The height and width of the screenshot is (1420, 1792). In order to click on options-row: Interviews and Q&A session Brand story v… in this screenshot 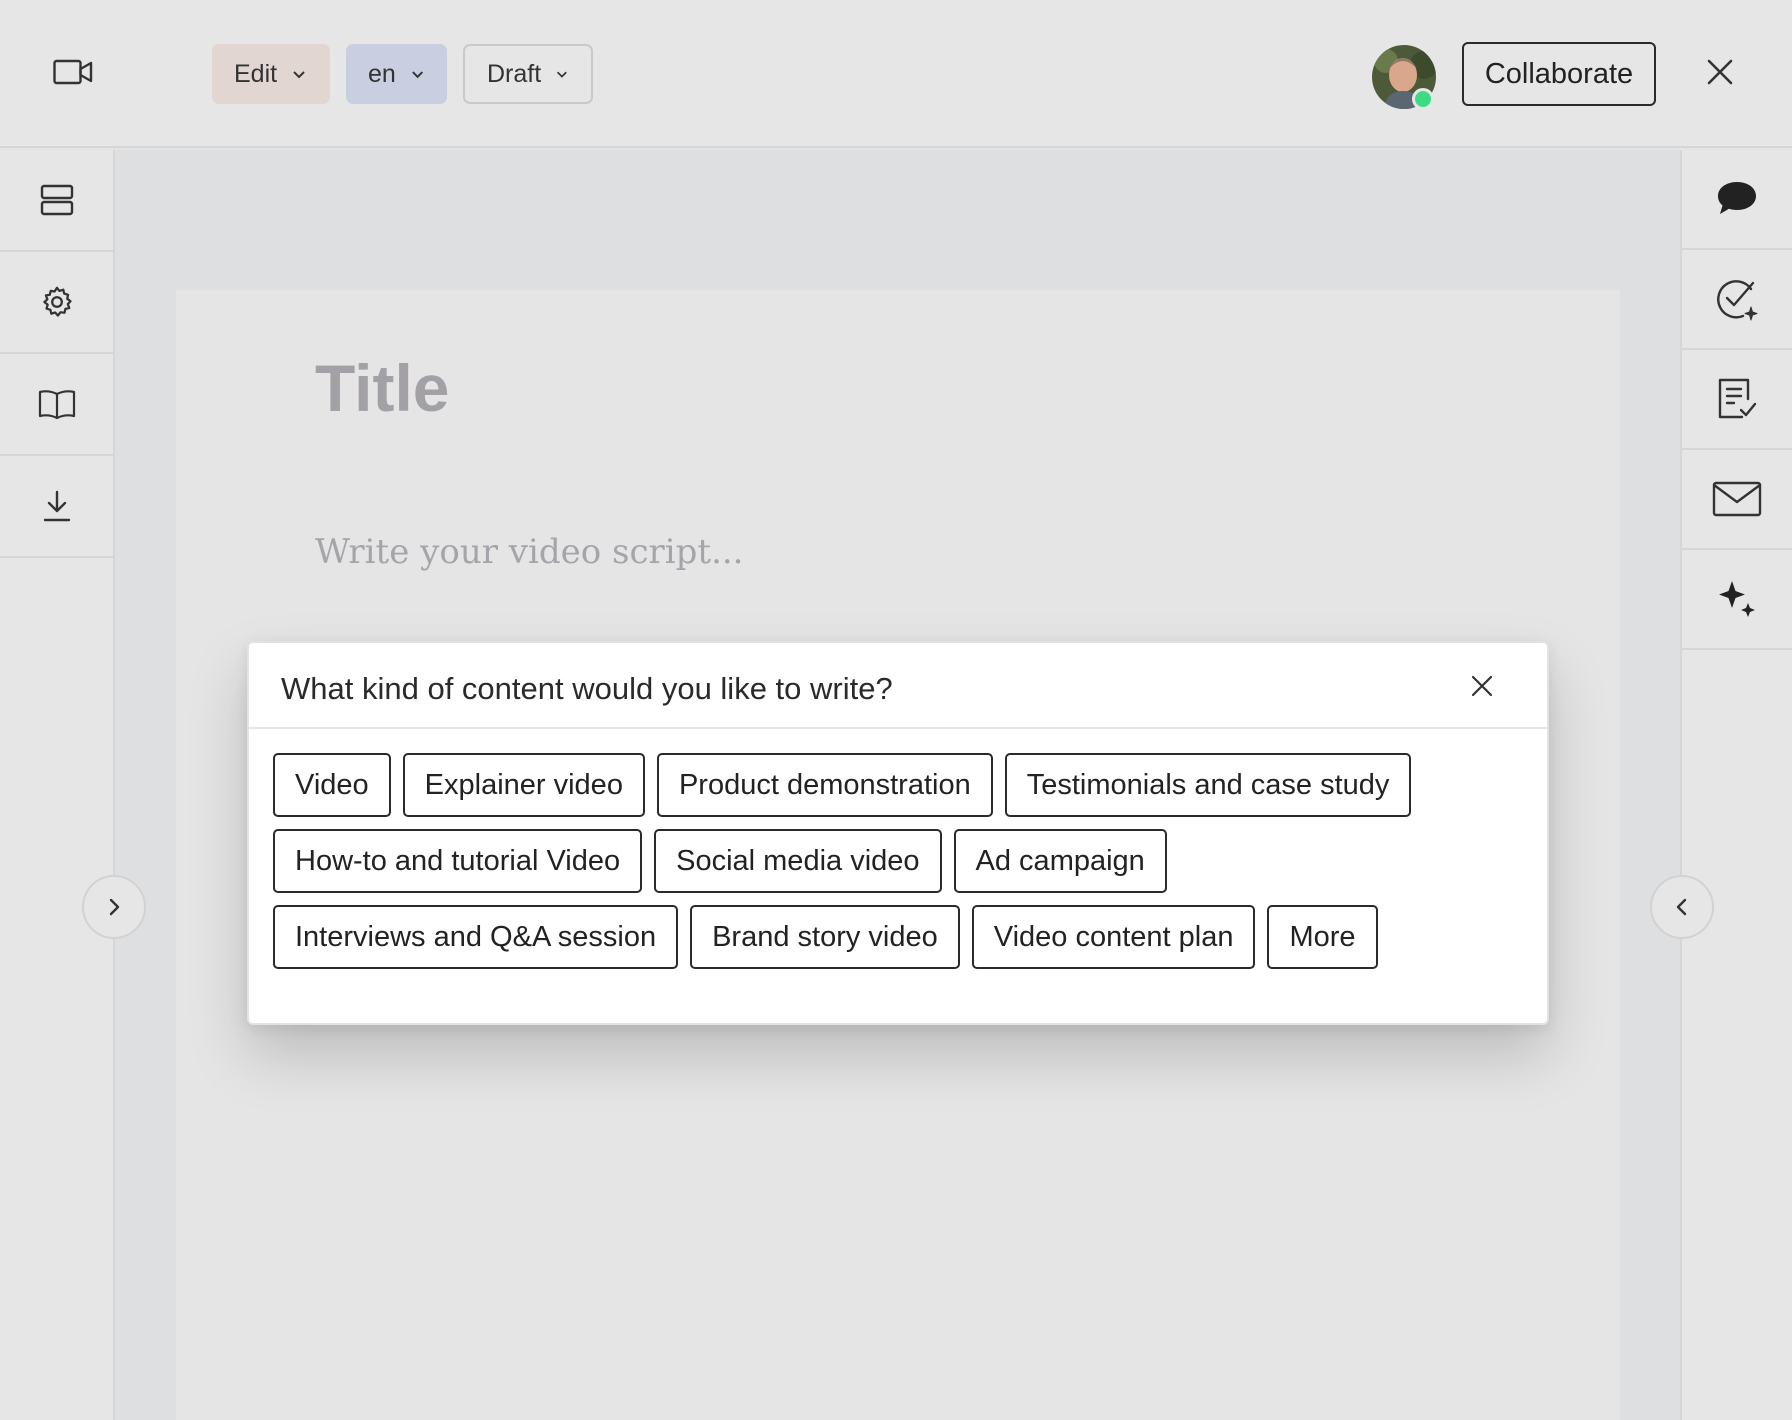, I will do `click(903, 937)`.